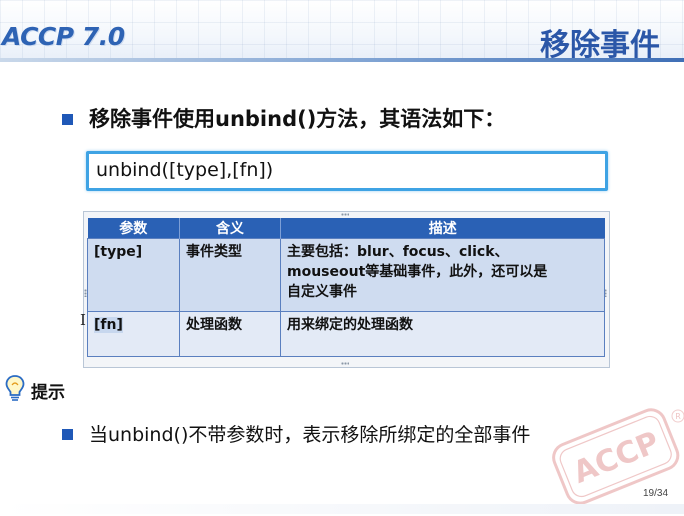 The image size is (684, 516). What do you see at coordinates (230, 334) in the screenshot?
I see `table-cell-meaning: 处理函数` at bounding box center [230, 334].